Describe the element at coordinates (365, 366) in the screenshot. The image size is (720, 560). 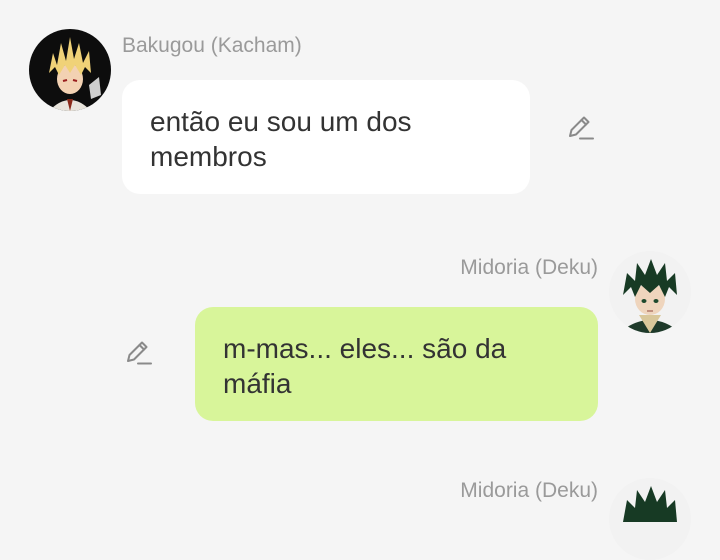
I see `message-text: m-mas... eles... são da máfia` at that location.